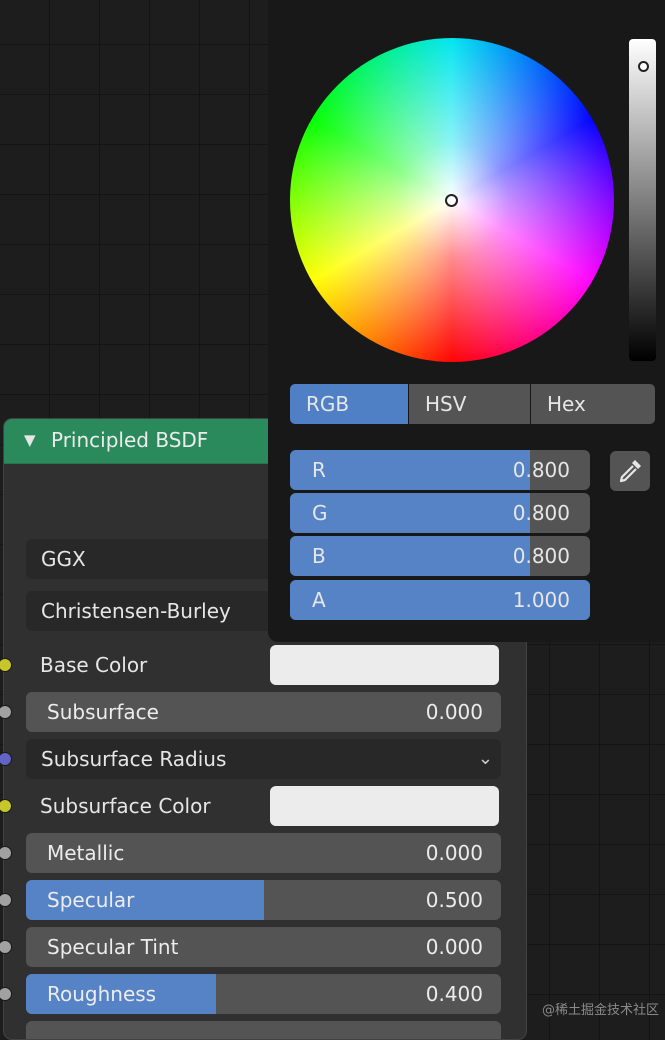  What do you see at coordinates (263, 853) in the screenshot?
I see `metallic-slider: Metallic 0.000` at bounding box center [263, 853].